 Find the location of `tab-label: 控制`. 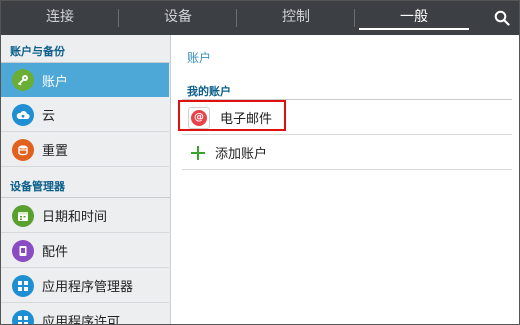

tab-label: 控制 is located at coordinates (296, 17).